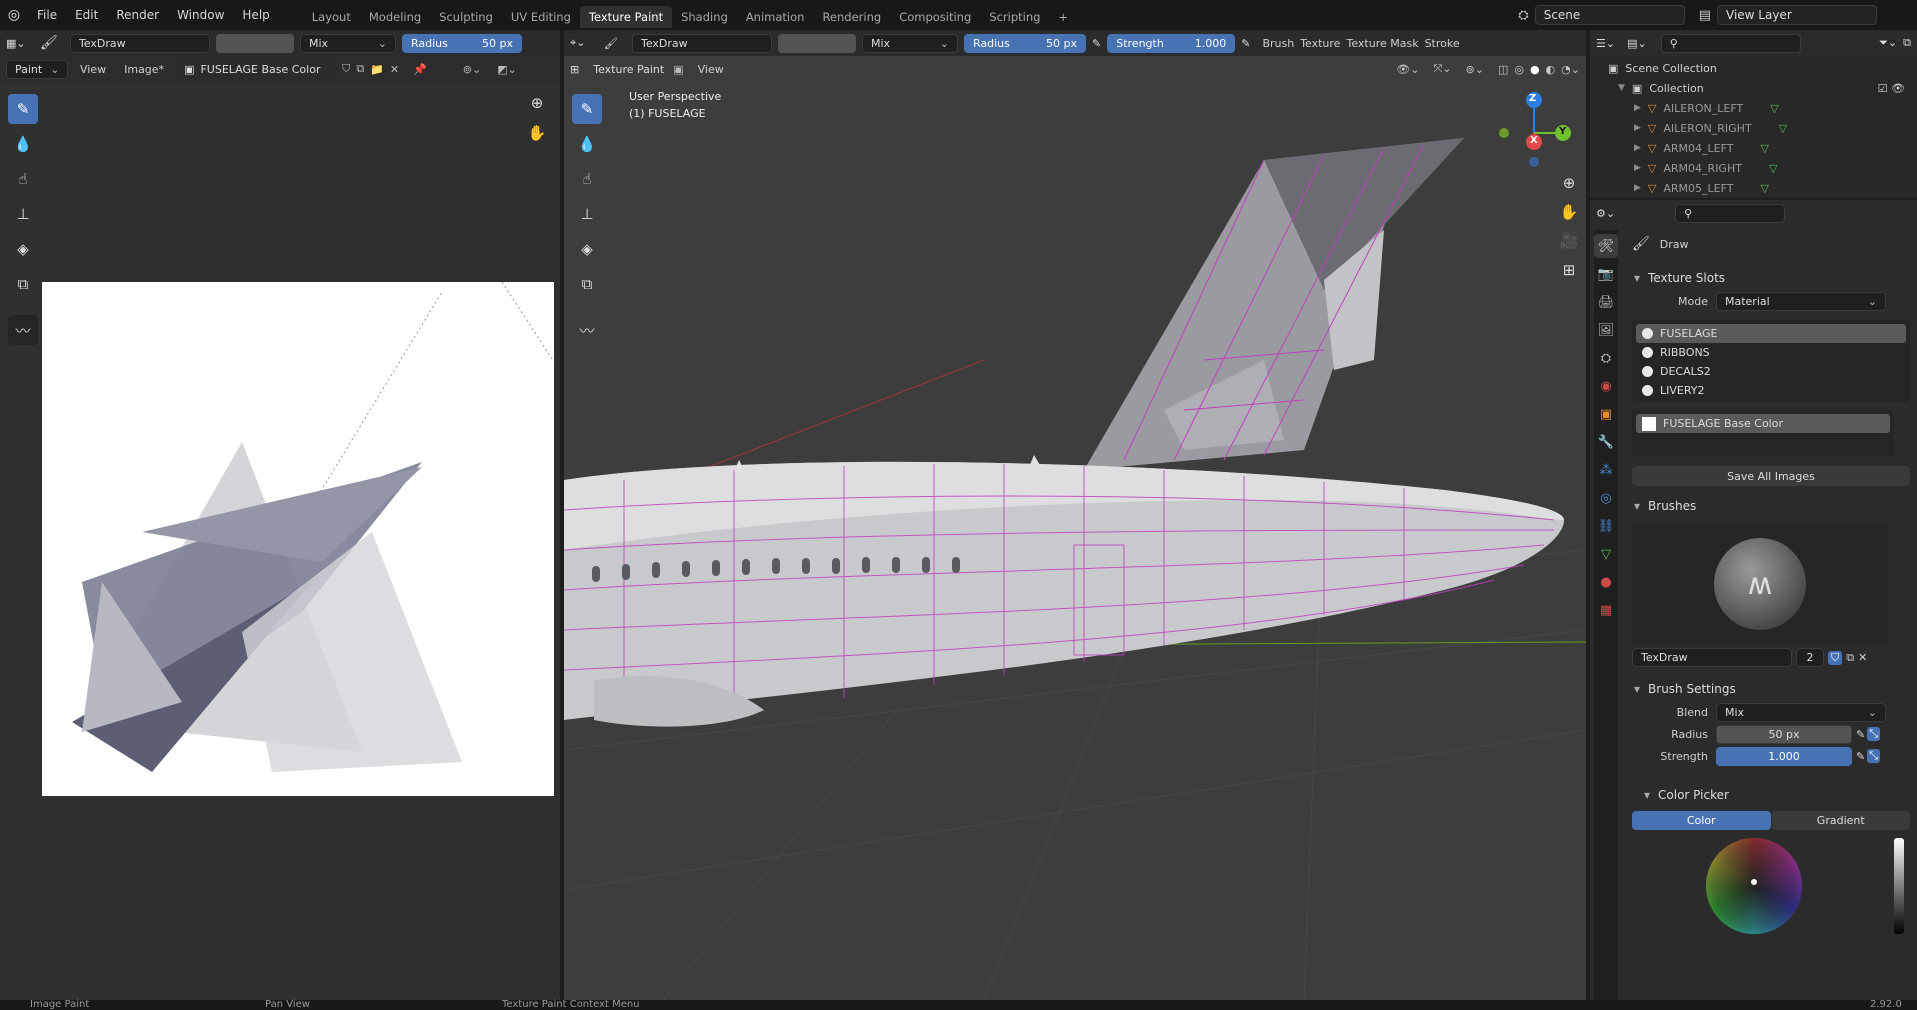  What do you see at coordinates (1606, 610) in the screenshot?
I see `texture-tab-icon: ▦` at bounding box center [1606, 610].